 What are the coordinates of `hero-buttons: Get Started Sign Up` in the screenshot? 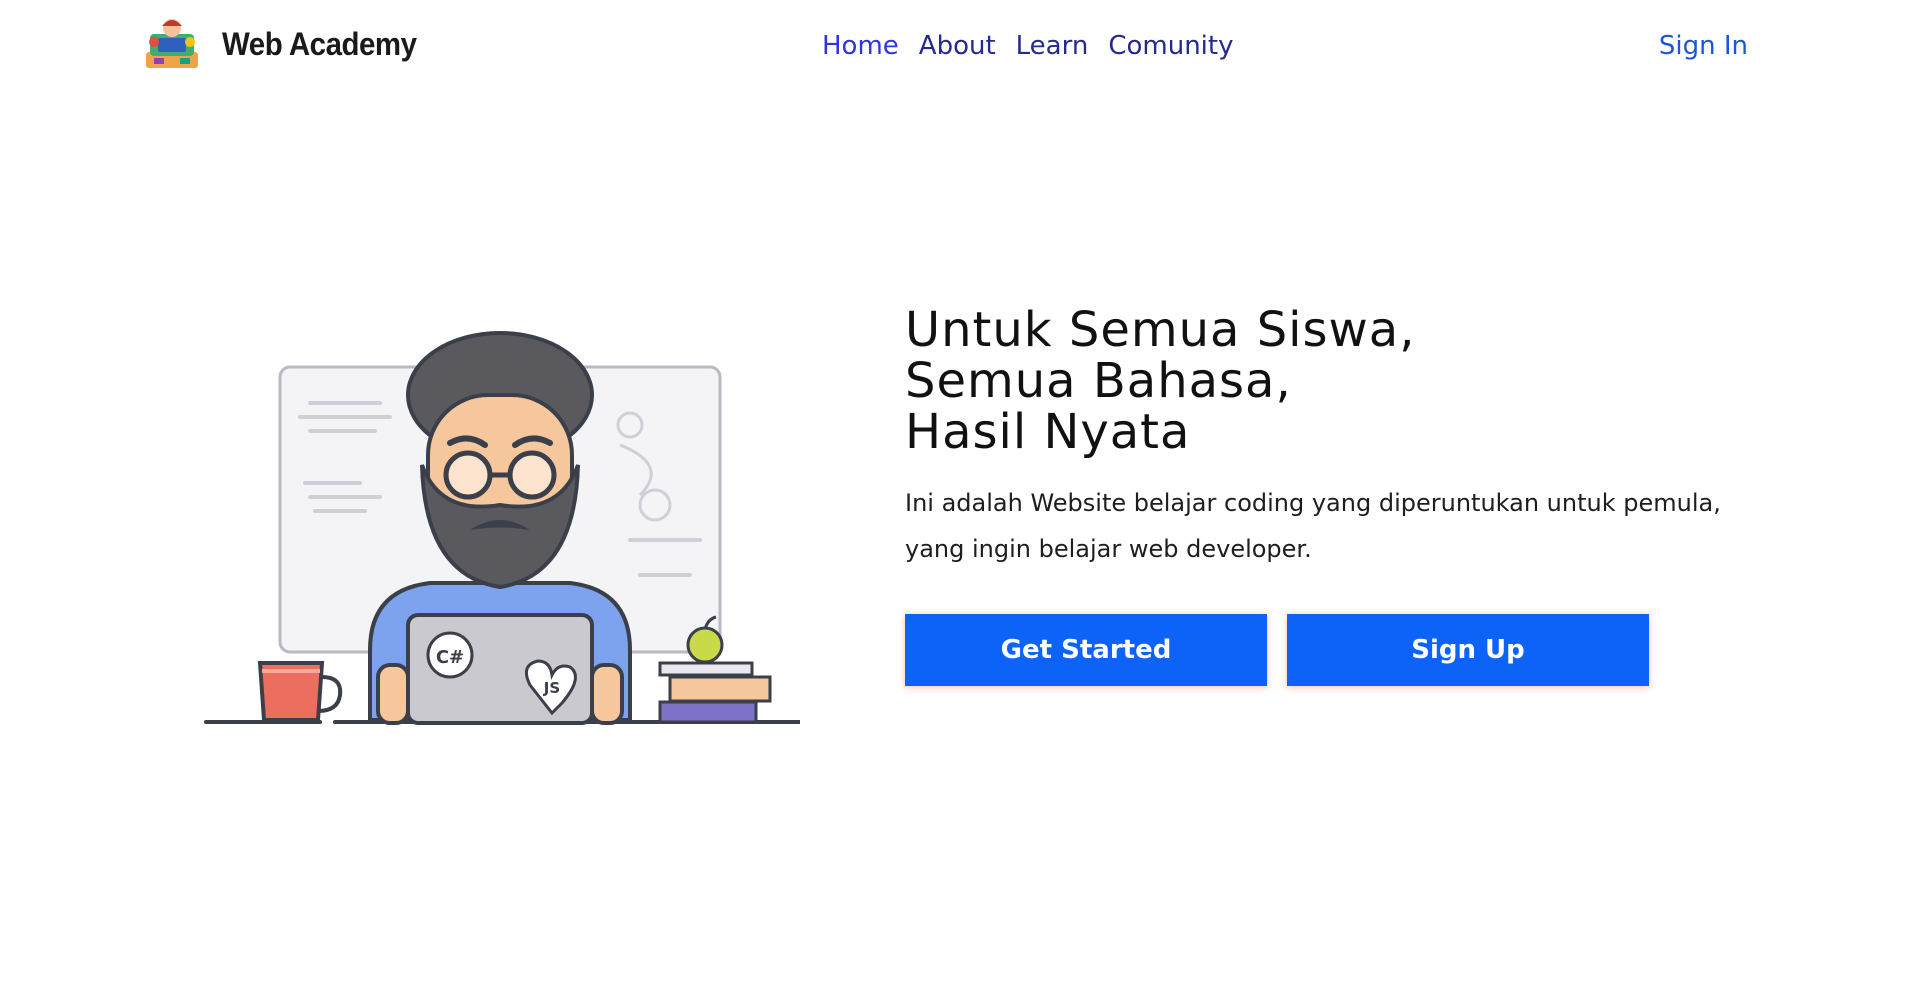 It's located at (1345, 650).